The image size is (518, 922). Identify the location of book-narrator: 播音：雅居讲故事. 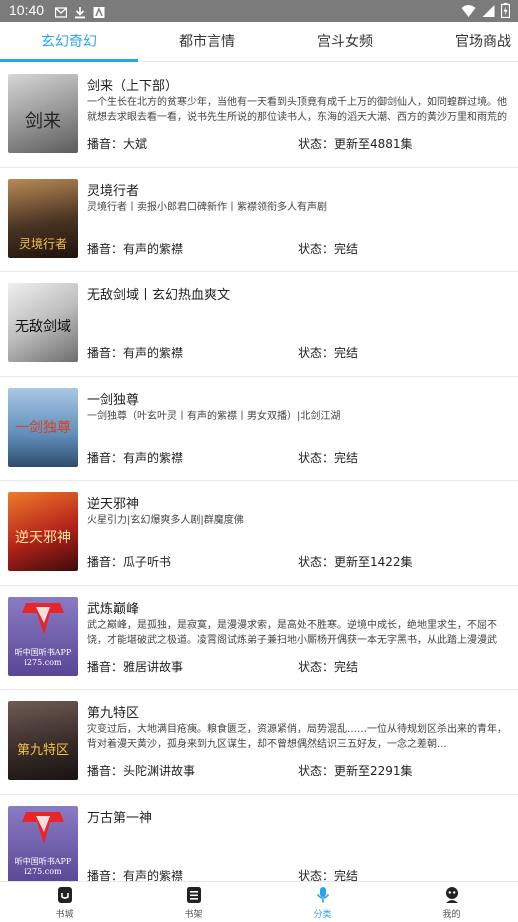
(135, 666).